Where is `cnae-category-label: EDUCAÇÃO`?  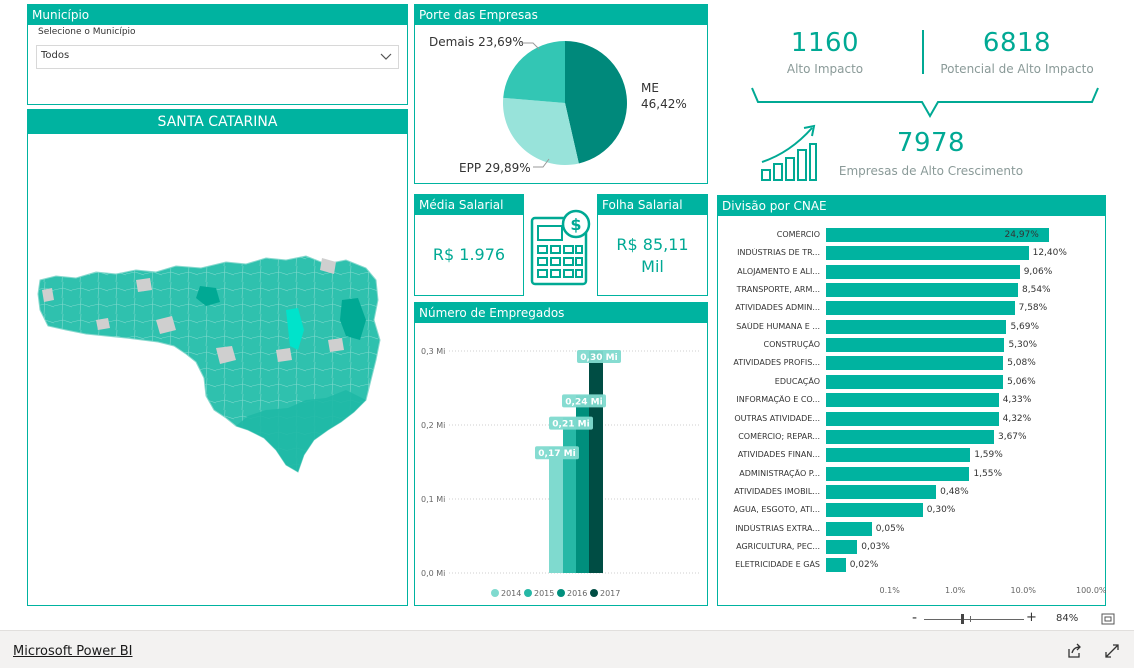
cnae-category-label: EDUCAÇÃO is located at coordinates (797, 381).